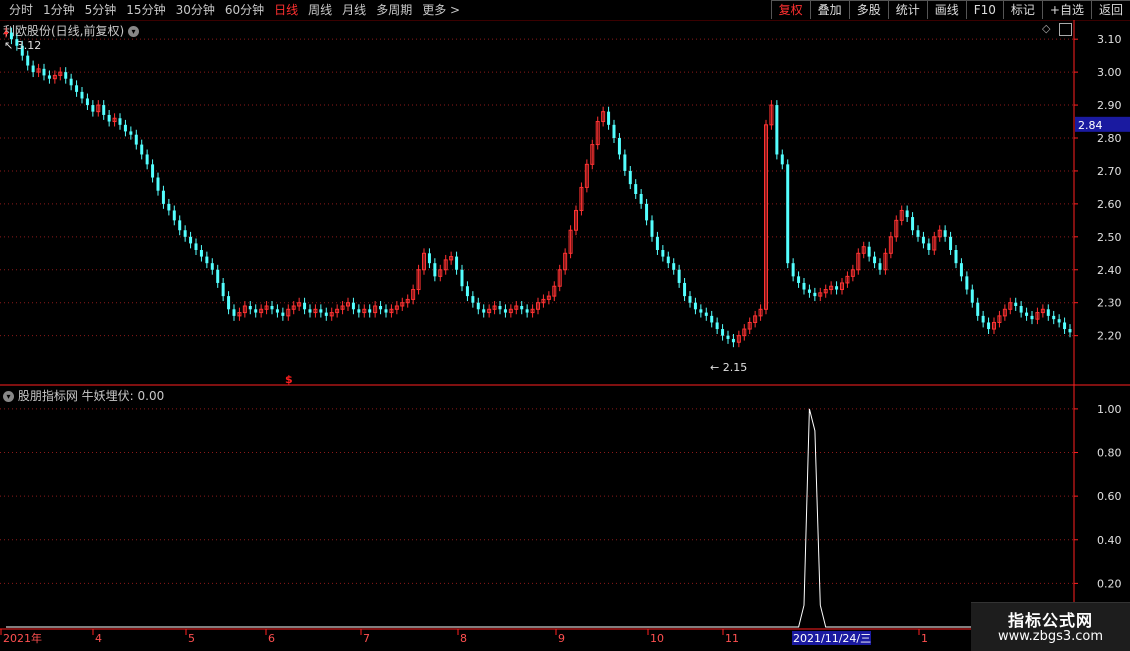 This screenshot has height=651, width=1130. I want to click on price-tick-label: 2.20, so click(1109, 336).